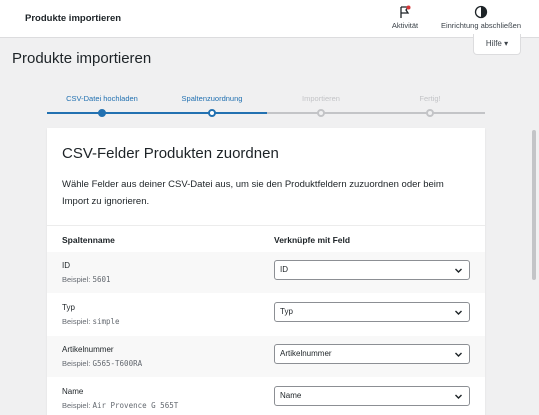 This screenshot has height=415, width=539. I want to click on example-value: 5601, so click(101, 279).